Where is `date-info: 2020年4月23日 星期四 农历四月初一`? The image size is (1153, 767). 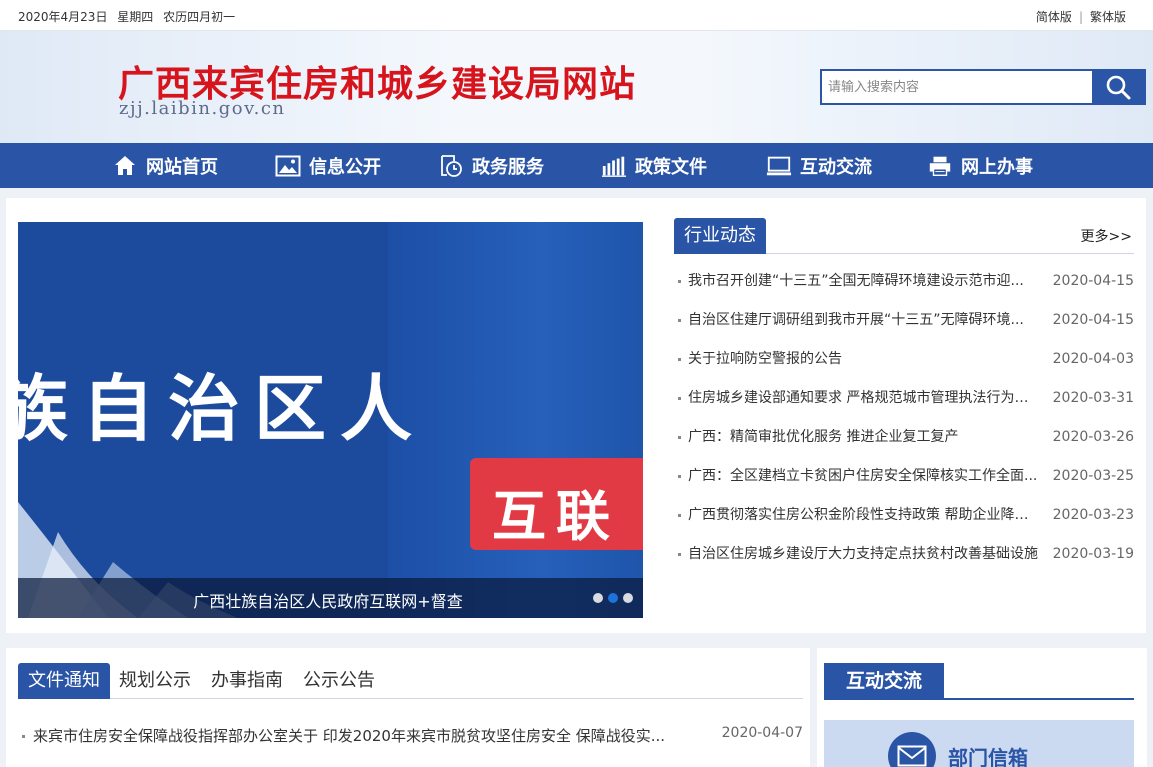 date-info: 2020年4月23日 星期四 农历四月初一 is located at coordinates (129, 16).